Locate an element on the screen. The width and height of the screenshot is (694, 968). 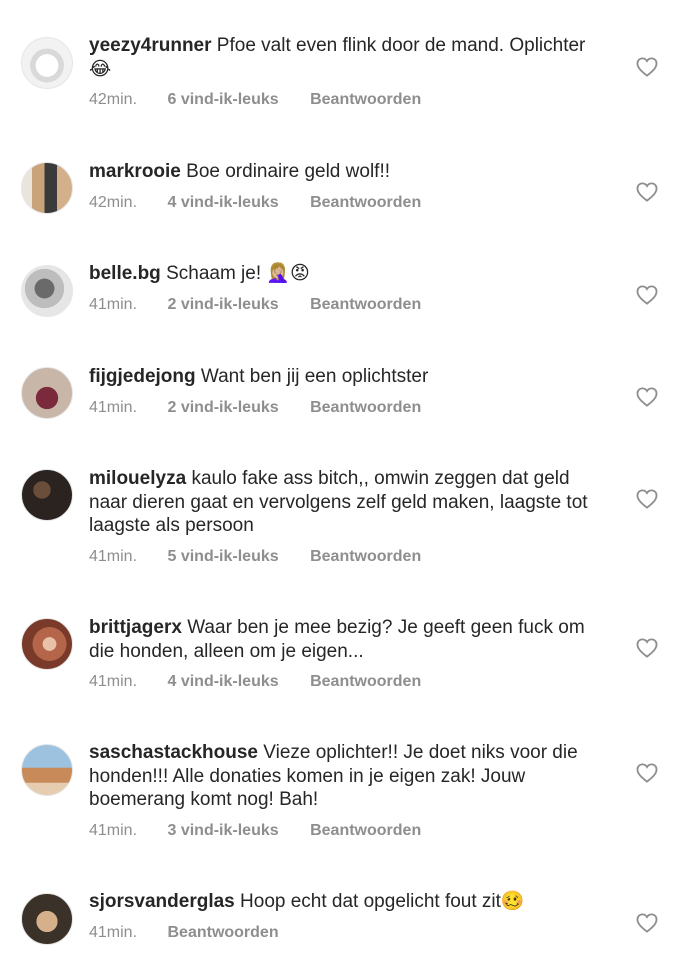
comment-text: Boe ordinaire geld wolf!! is located at coordinates (288, 171).